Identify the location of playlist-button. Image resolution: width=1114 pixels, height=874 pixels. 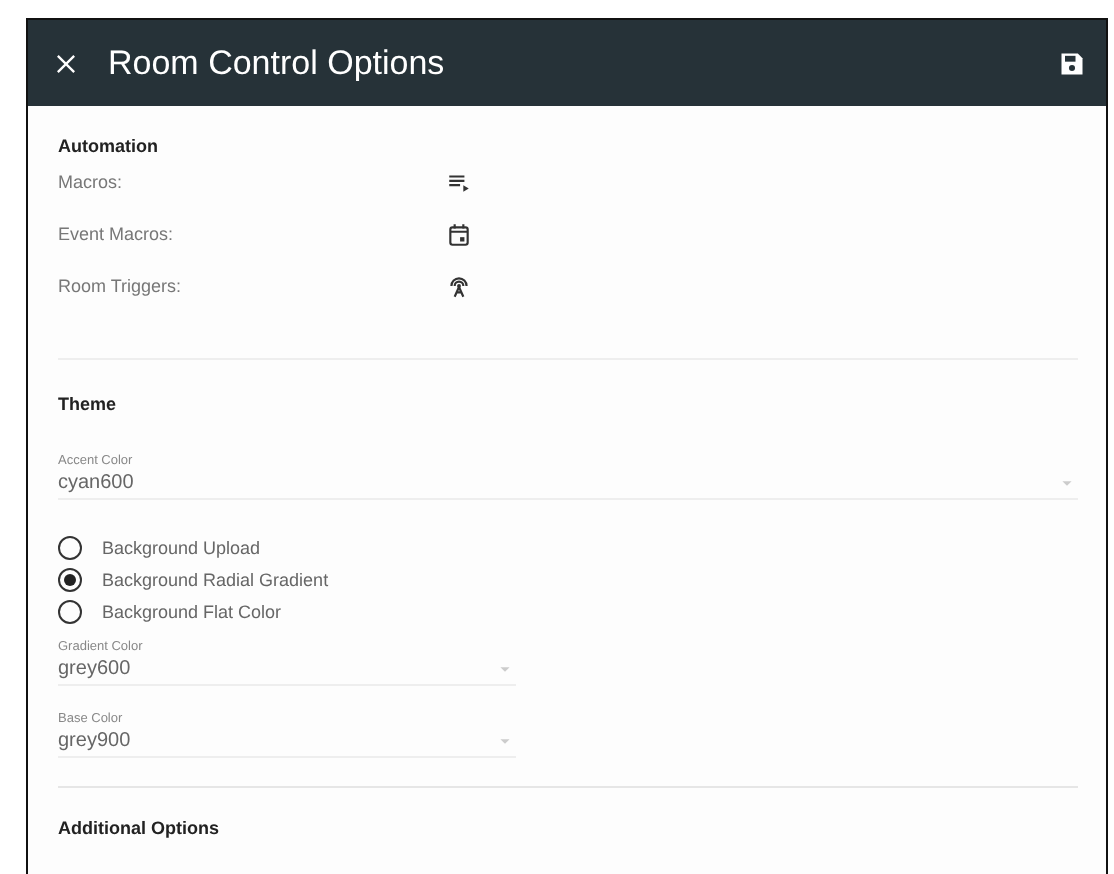
(459, 182).